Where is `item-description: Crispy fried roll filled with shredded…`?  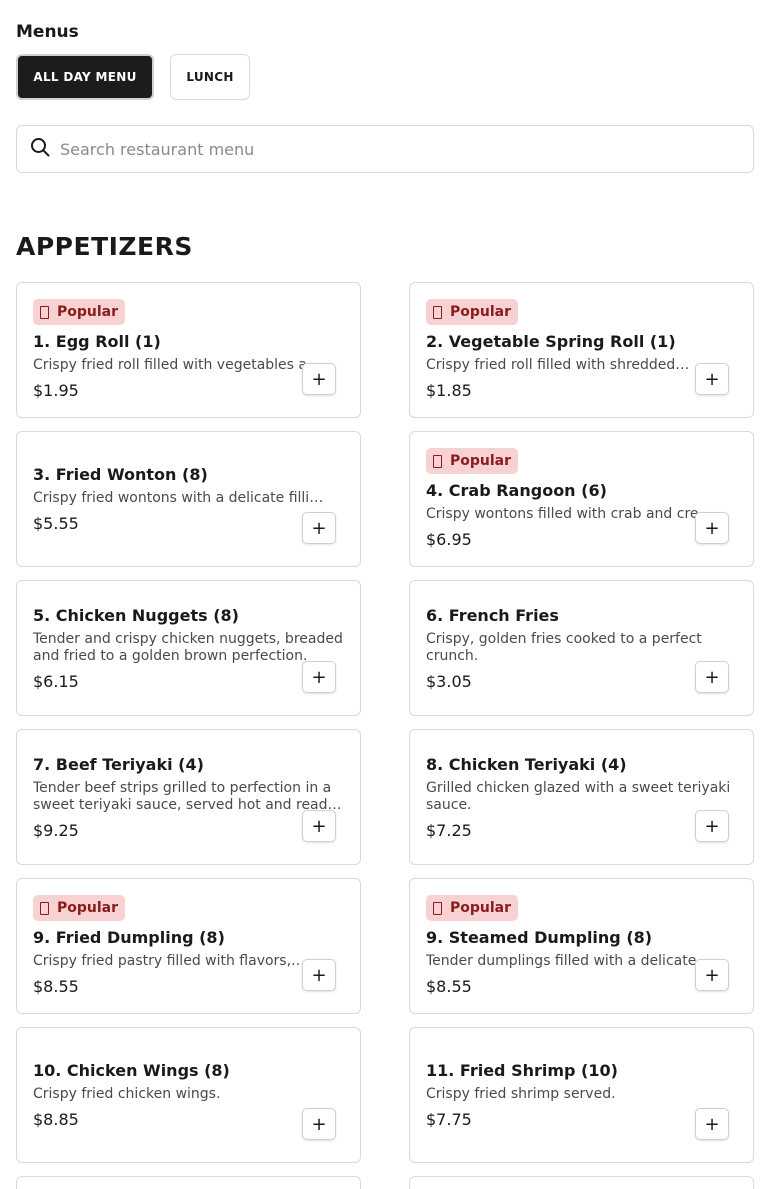 item-description: Crispy fried roll filled with shredded… is located at coordinates (558, 365).